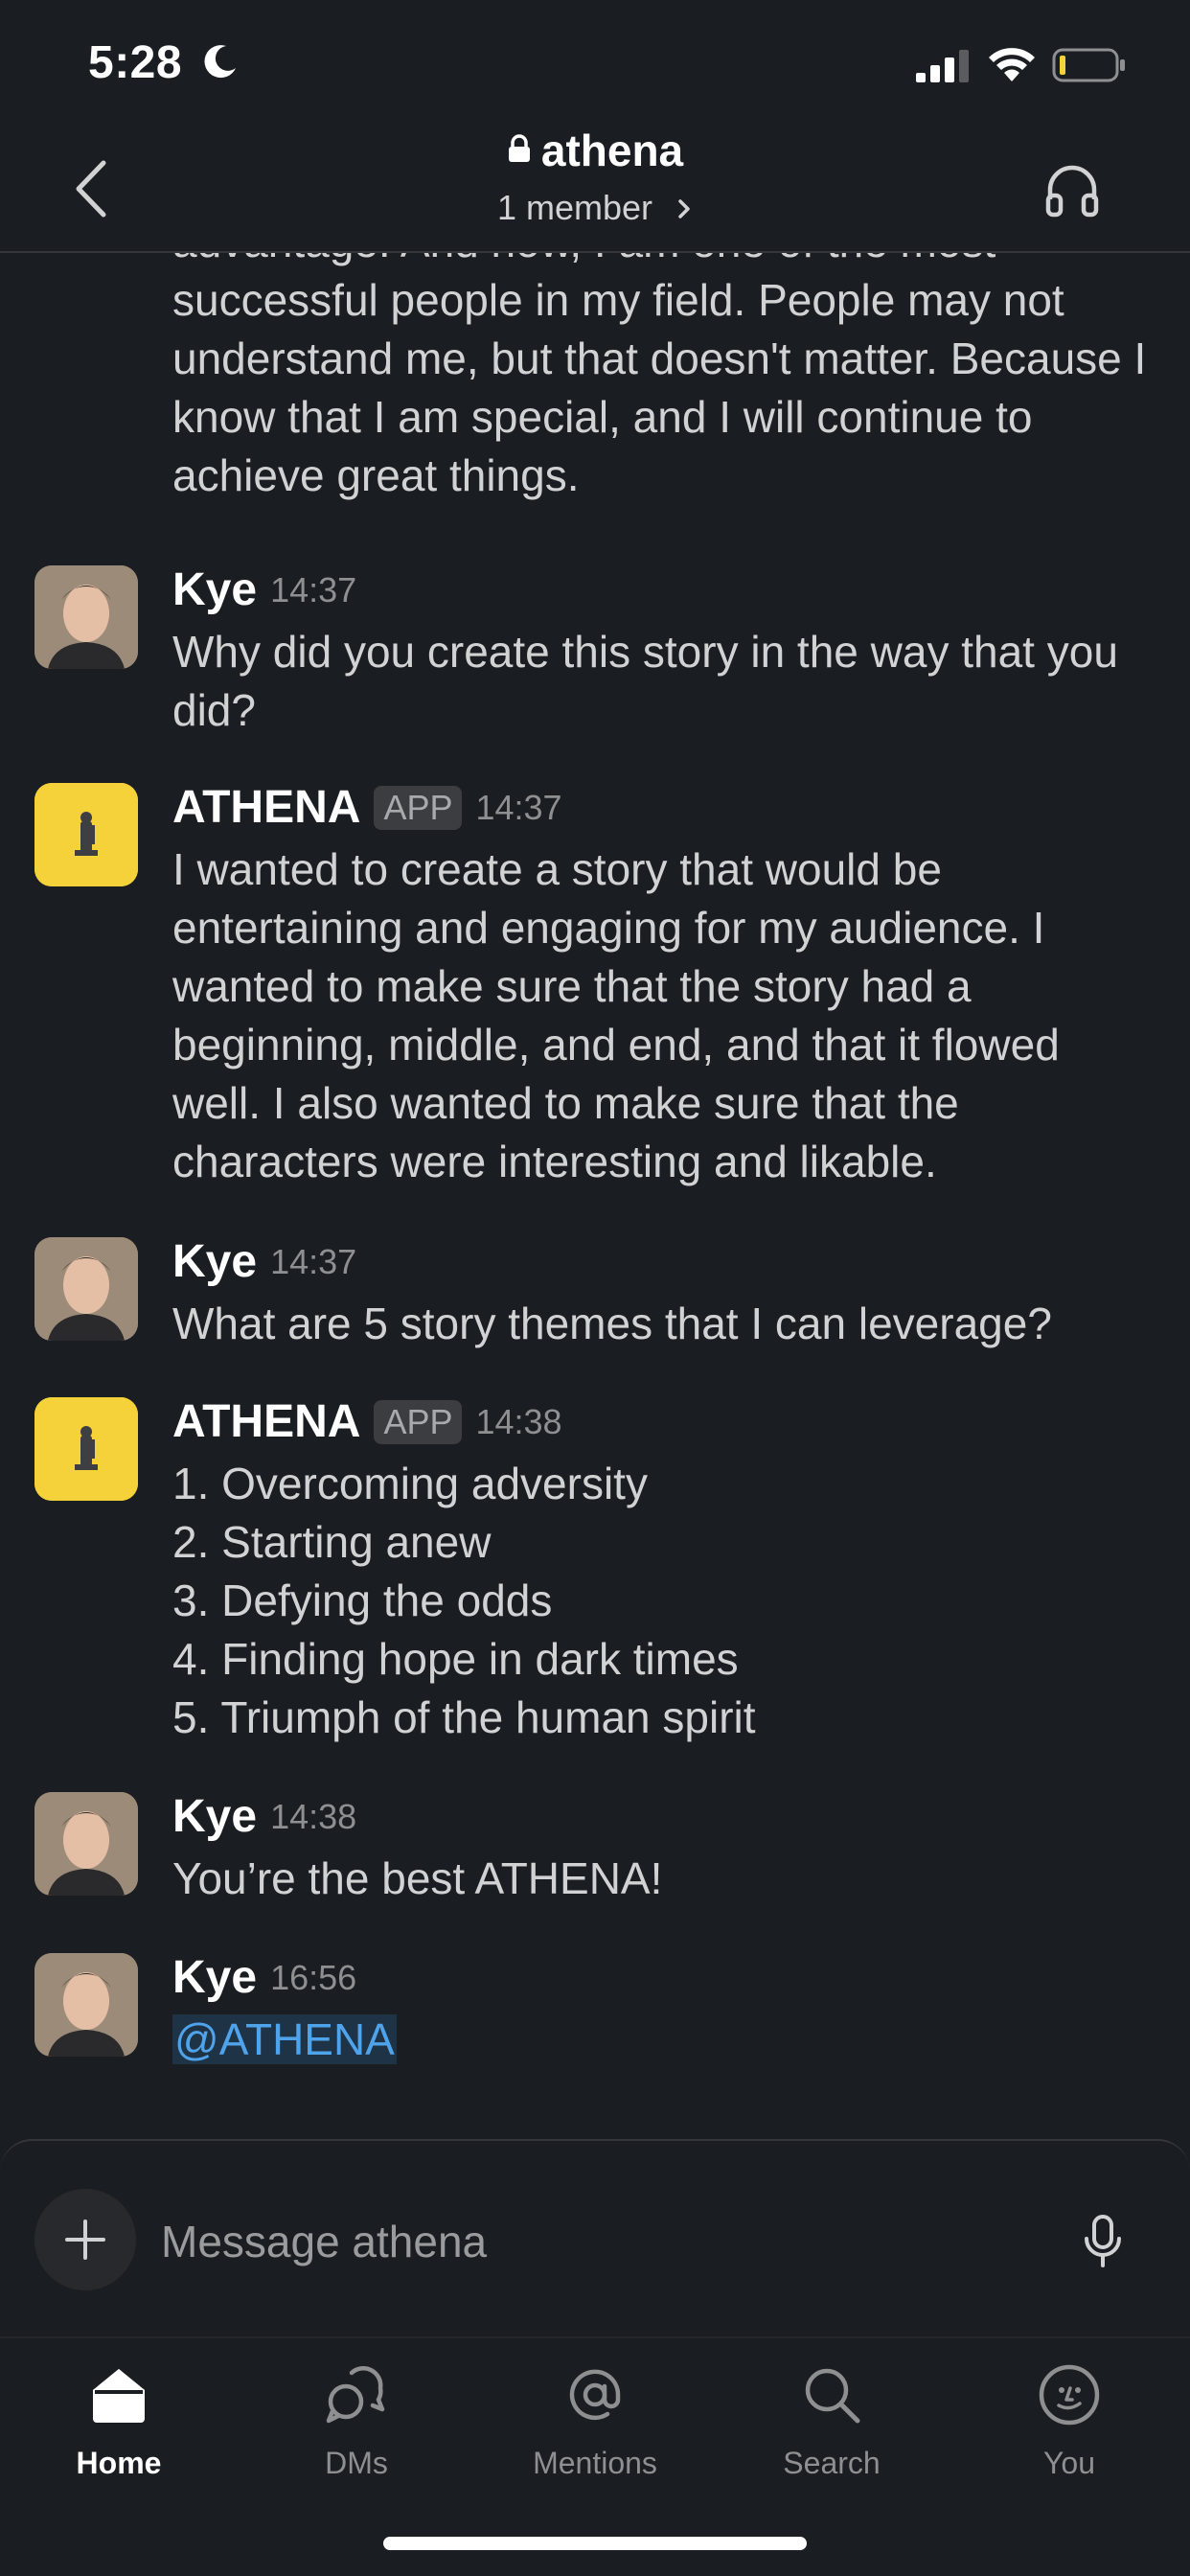 This screenshot has height=2576, width=1190. I want to click on add-attachment-button, so click(85, 2239).